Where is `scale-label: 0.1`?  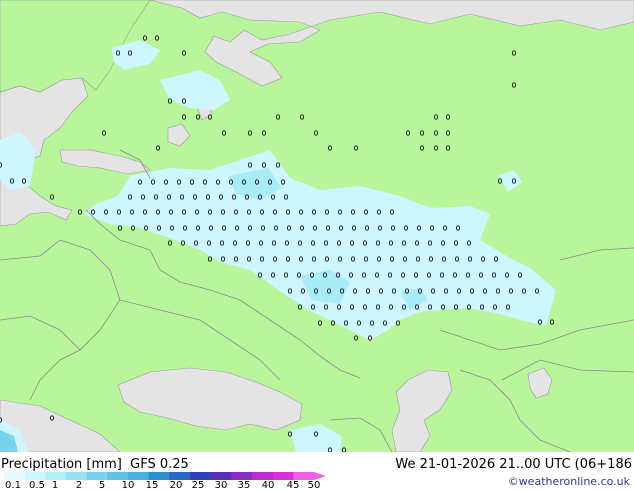
scale-label: 0.1 is located at coordinates (13, 485).